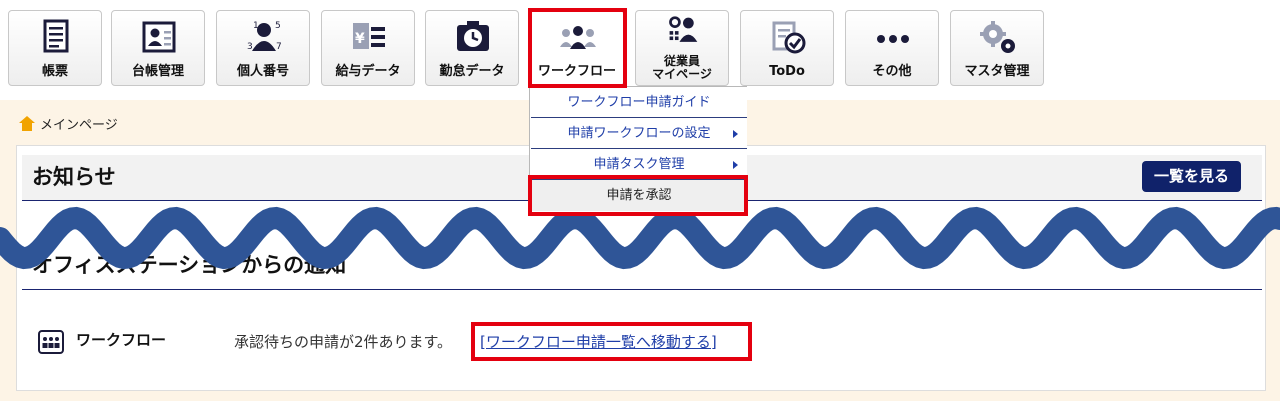  Describe the element at coordinates (278, 26) in the screenshot. I see `svg-text: 5` at that location.